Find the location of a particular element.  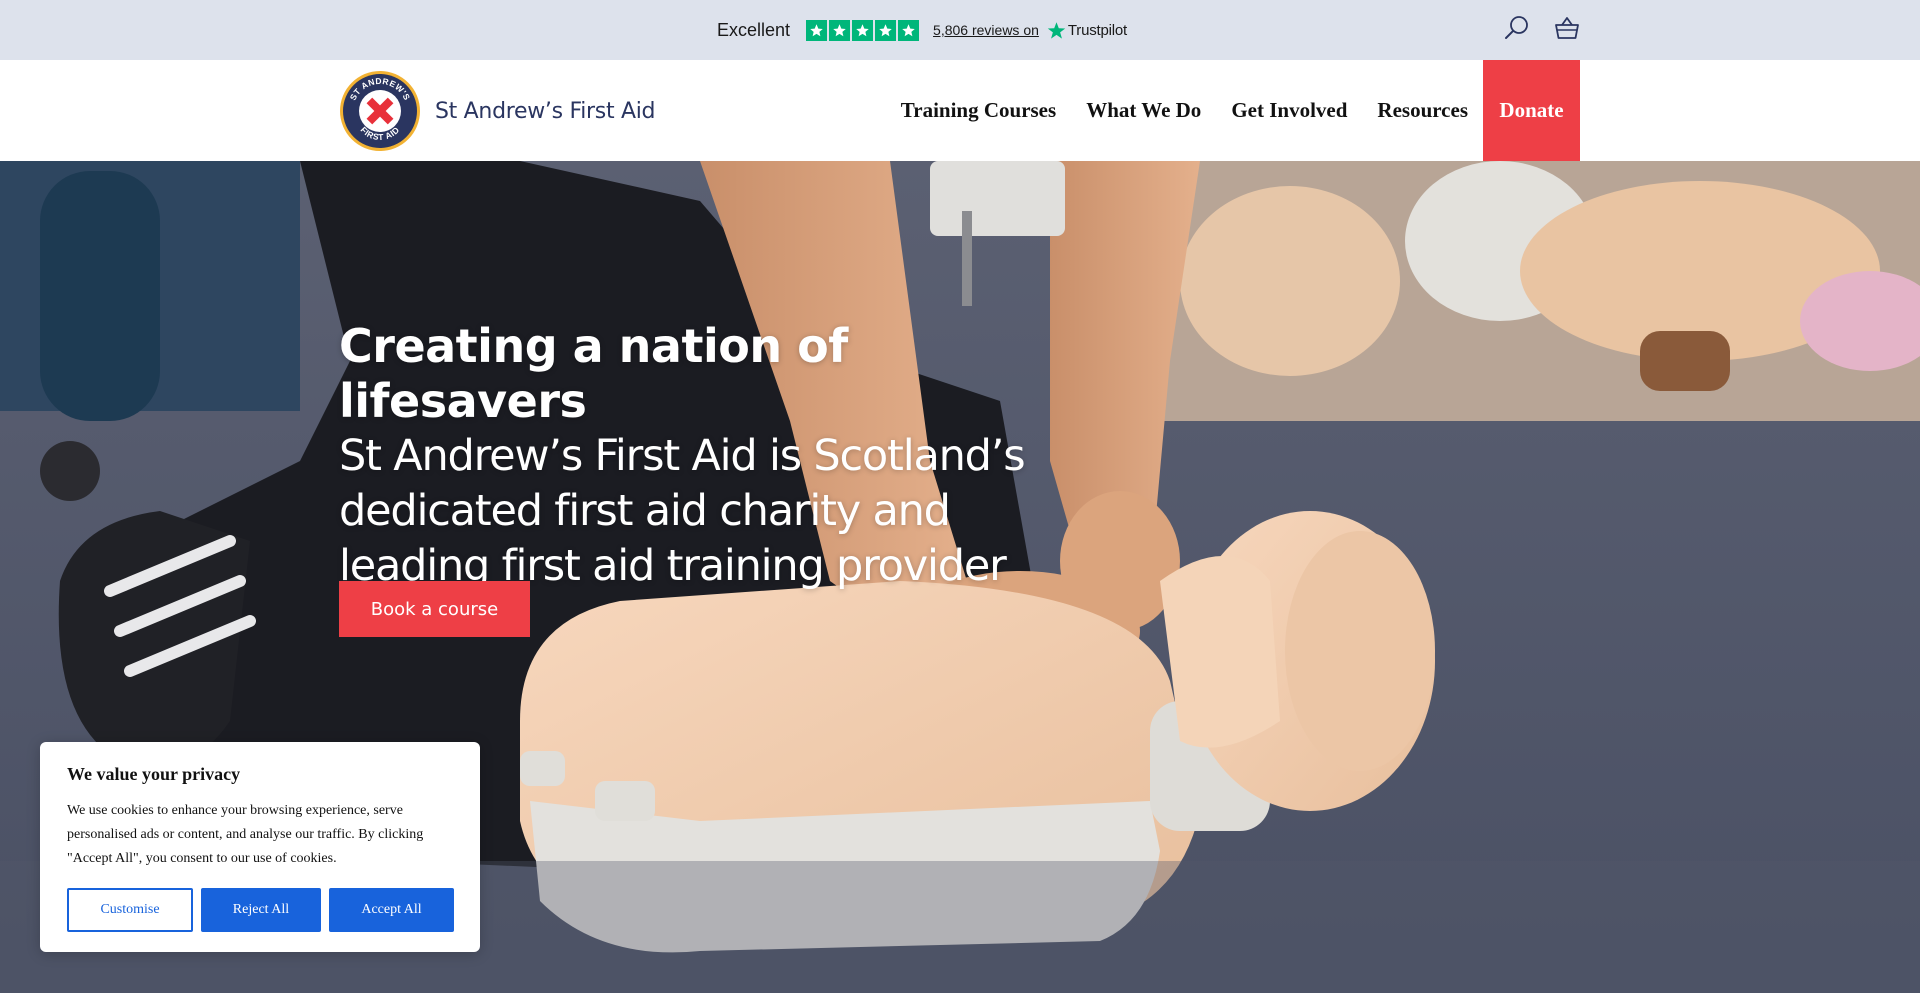

nav-get-involved: Get Involved is located at coordinates (1289, 110).